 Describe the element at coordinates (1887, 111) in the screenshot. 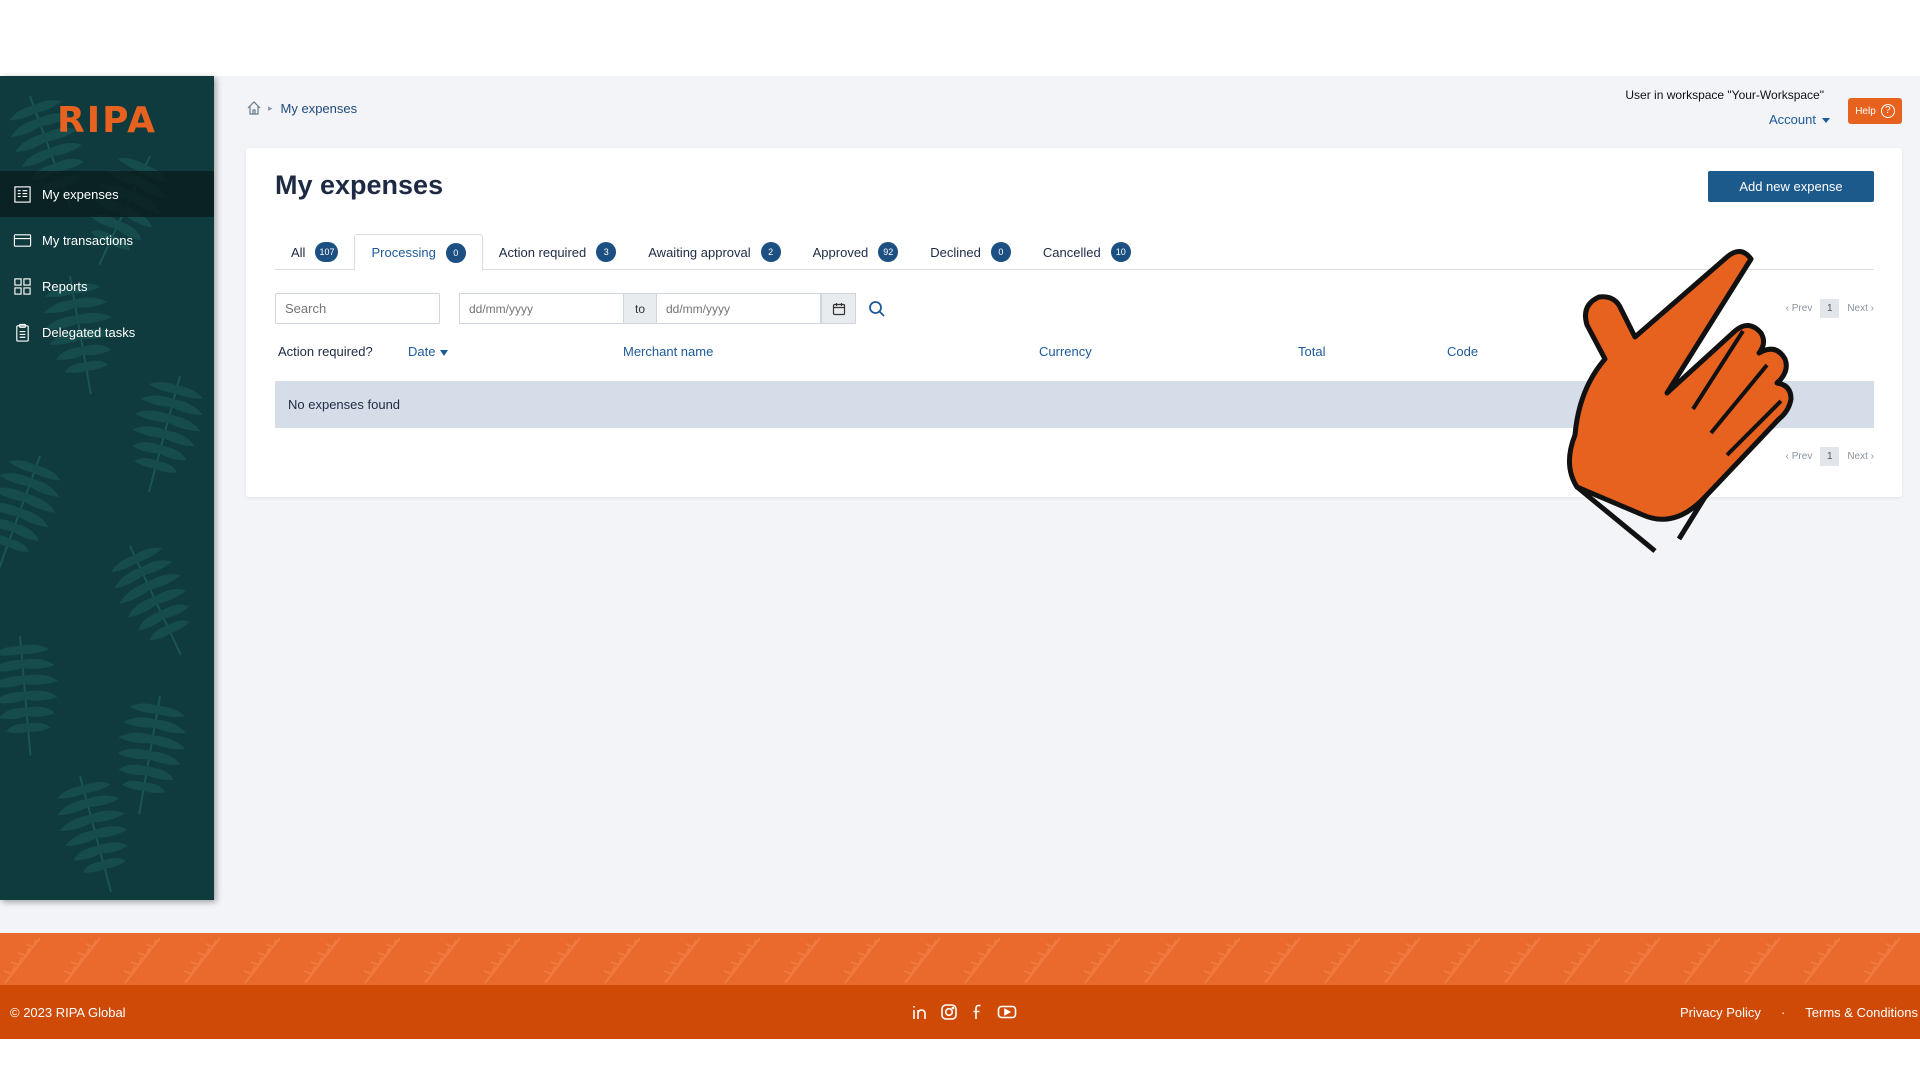

I see `question-icon: ?` at that location.